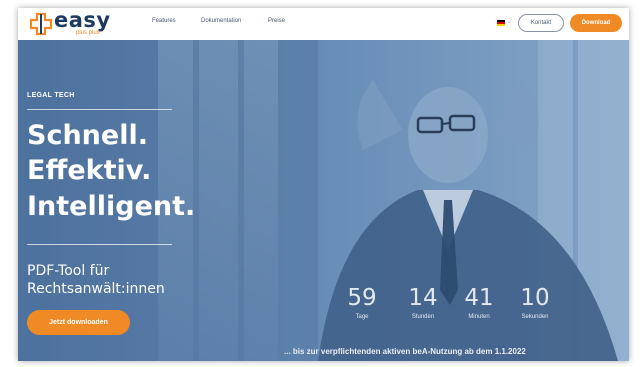 This screenshot has height=367, width=642. What do you see at coordinates (276, 21) in the screenshot?
I see `nav-preise: Preise` at bounding box center [276, 21].